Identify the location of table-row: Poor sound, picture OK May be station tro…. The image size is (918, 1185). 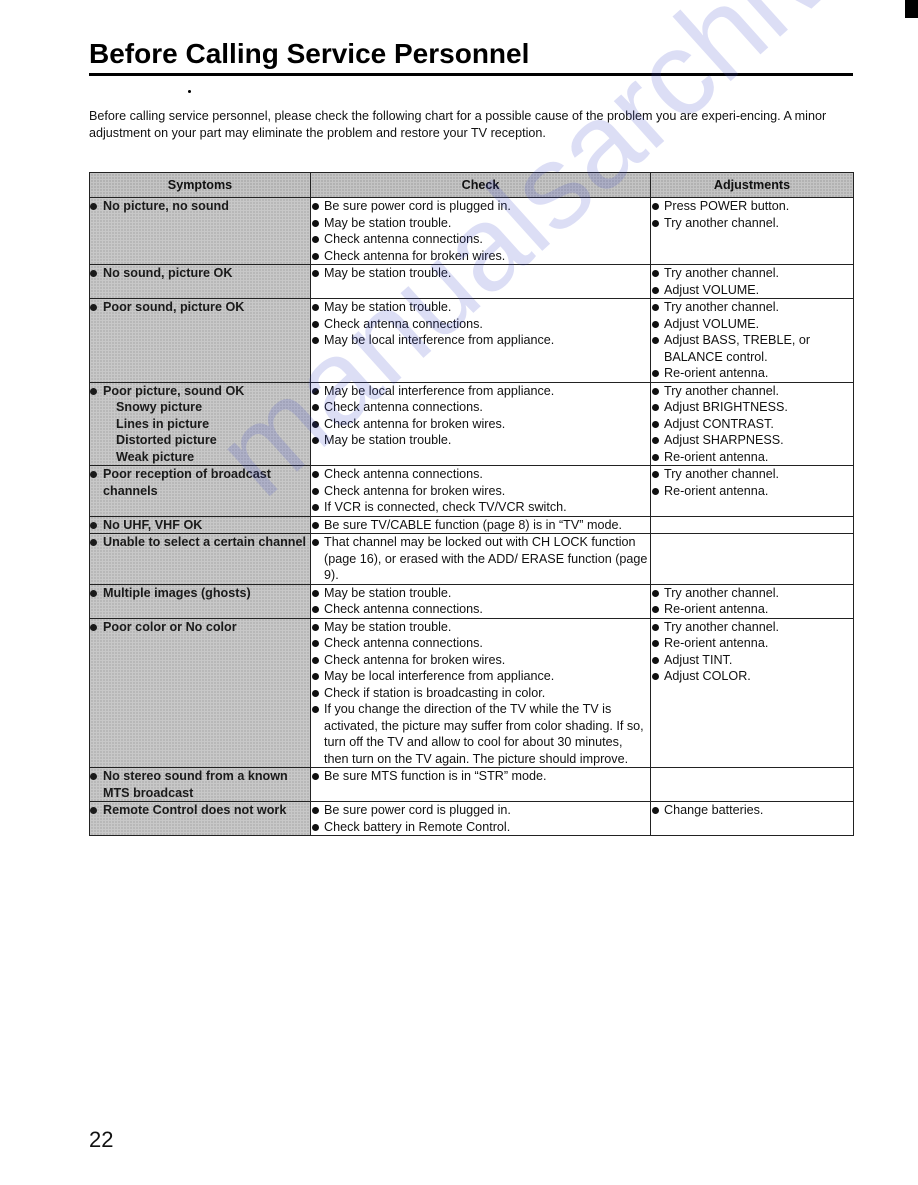
(471, 340).